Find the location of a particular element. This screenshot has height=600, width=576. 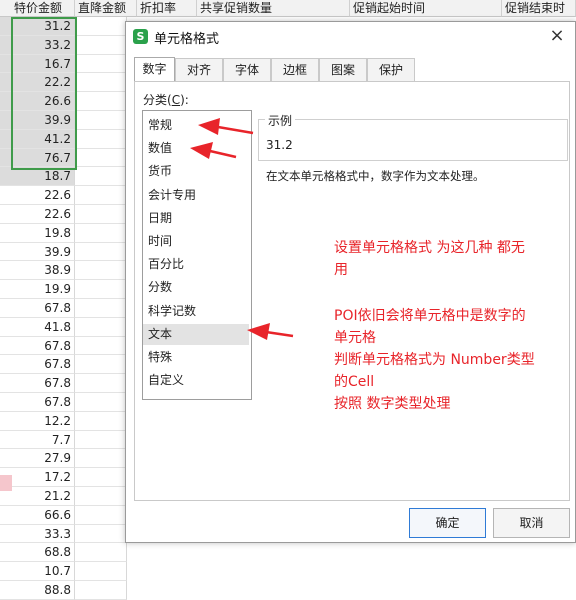

cancel-button: 取消 is located at coordinates (531, 523).